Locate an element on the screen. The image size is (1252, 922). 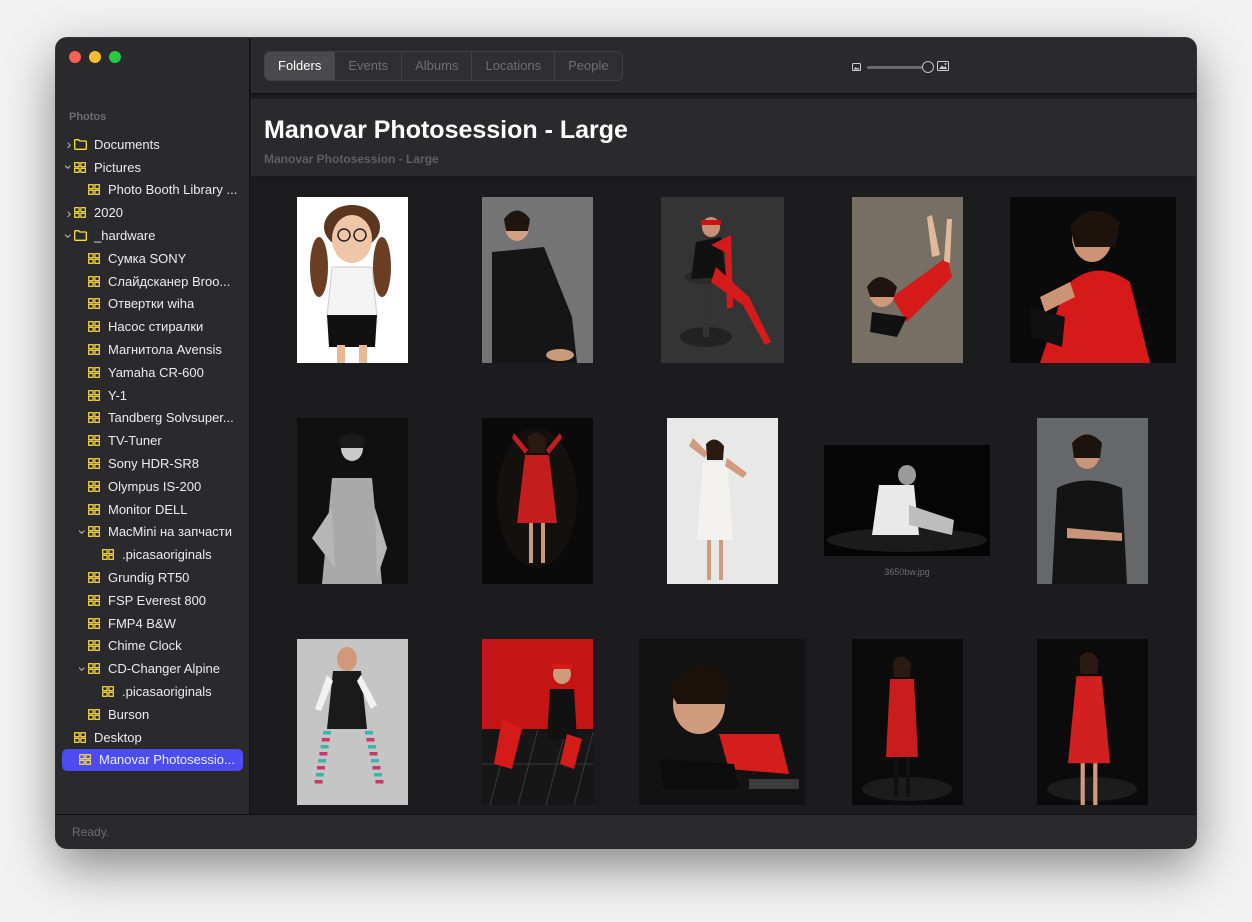
sidebar-item-label: Отвертки wiha is located at coordinates (151, 304).